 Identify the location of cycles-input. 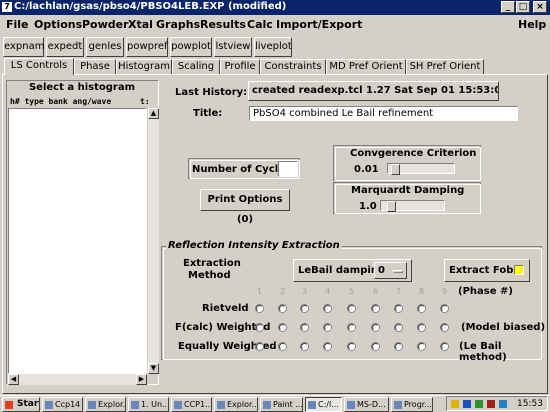
(288, 169).